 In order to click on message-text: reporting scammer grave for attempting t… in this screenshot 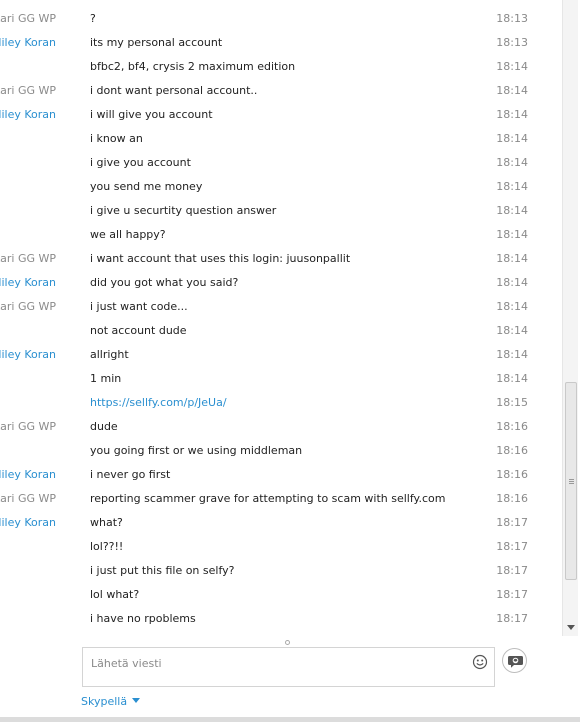, I will do `click(268, 498)`.